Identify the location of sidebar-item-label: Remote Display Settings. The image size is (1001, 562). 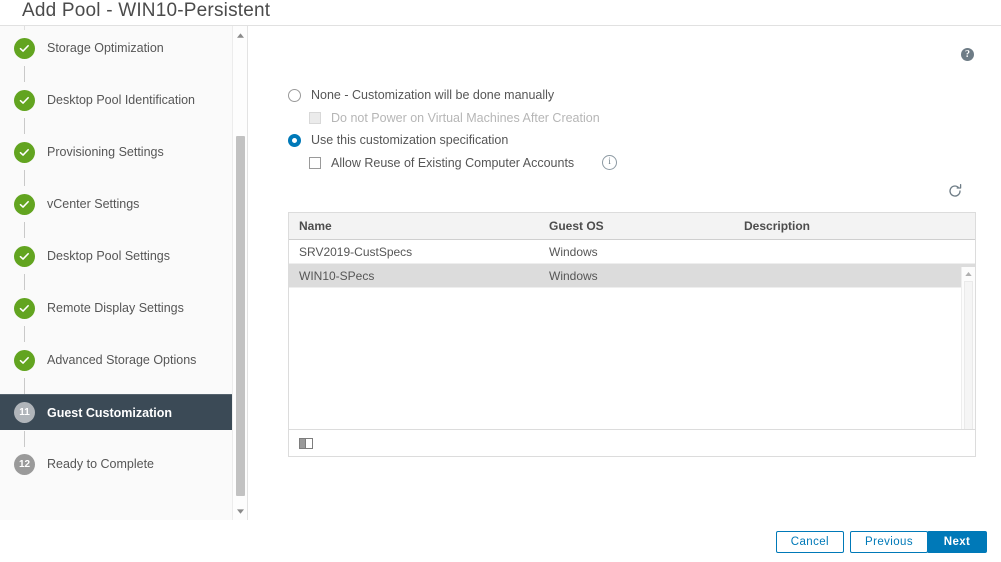
(115, 308).